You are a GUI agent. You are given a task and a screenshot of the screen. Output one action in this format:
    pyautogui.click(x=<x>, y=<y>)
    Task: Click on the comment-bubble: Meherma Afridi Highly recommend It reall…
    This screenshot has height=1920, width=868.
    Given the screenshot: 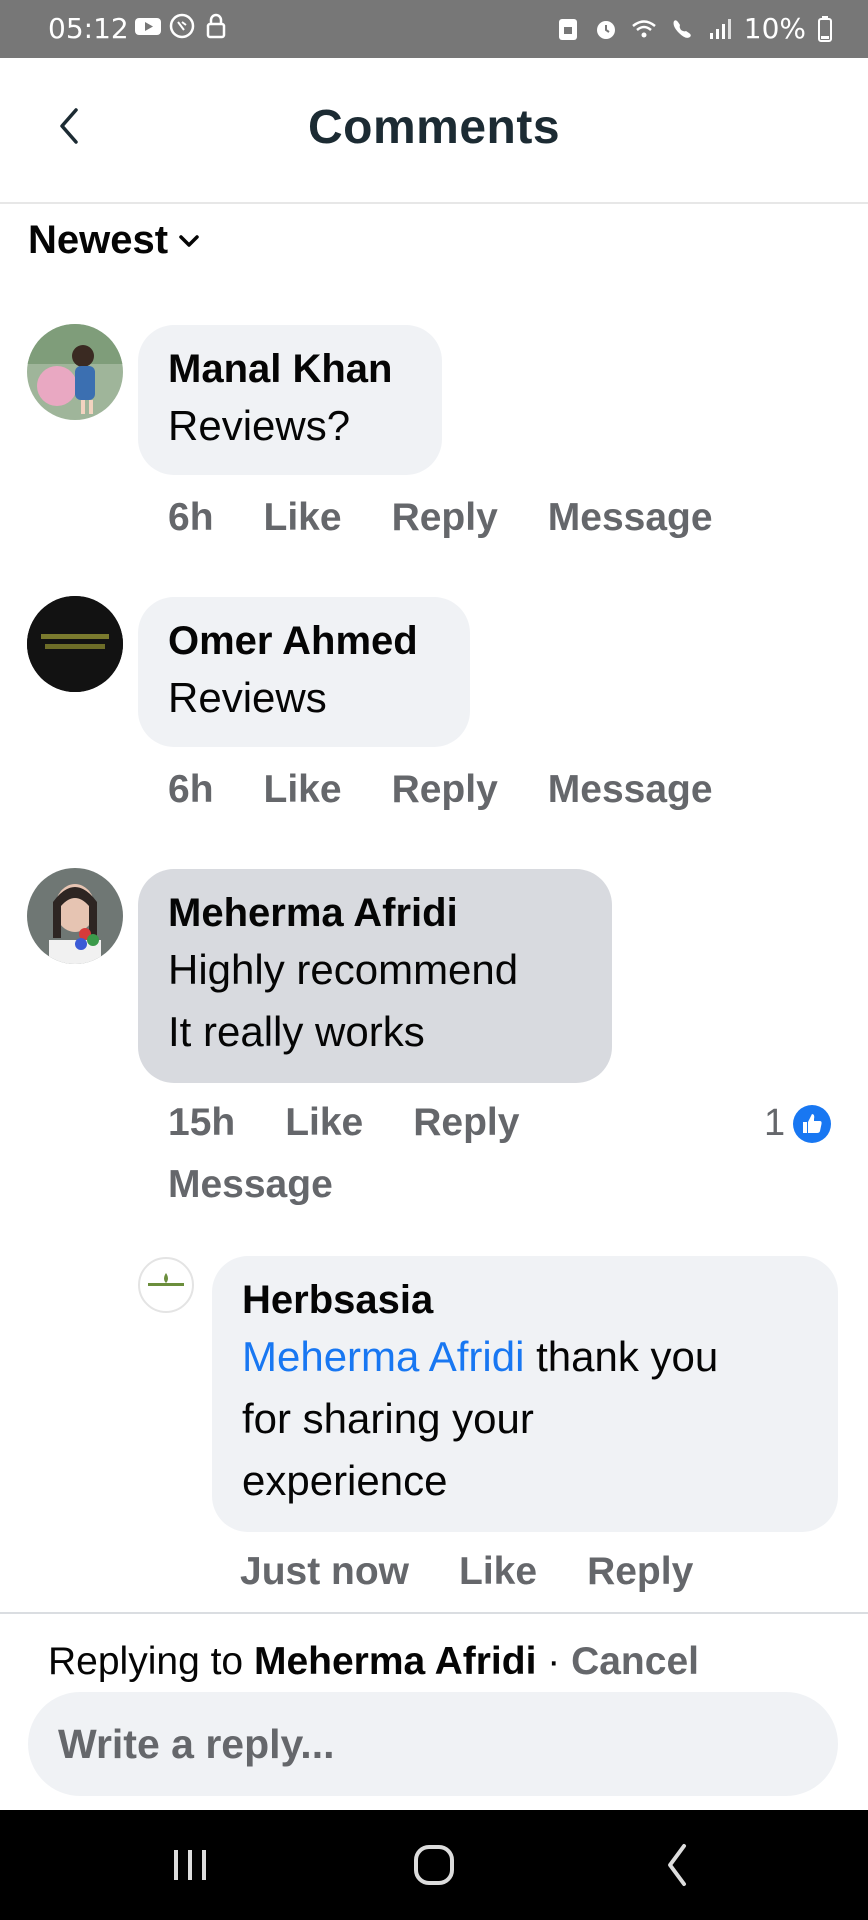 What is the action you would take?
    pyautogui.click(x=375, y=976)
    